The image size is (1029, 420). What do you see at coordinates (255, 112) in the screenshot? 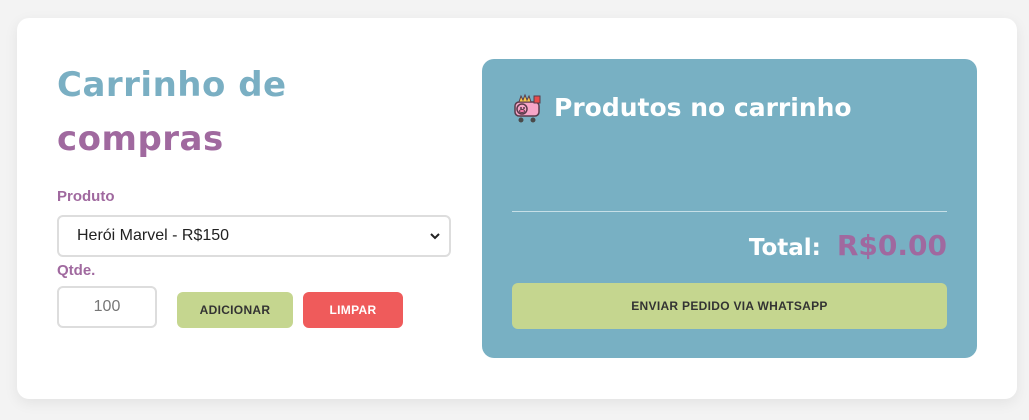
I see `page-title: Carrinho de compras` at bounding box center [255, 112].